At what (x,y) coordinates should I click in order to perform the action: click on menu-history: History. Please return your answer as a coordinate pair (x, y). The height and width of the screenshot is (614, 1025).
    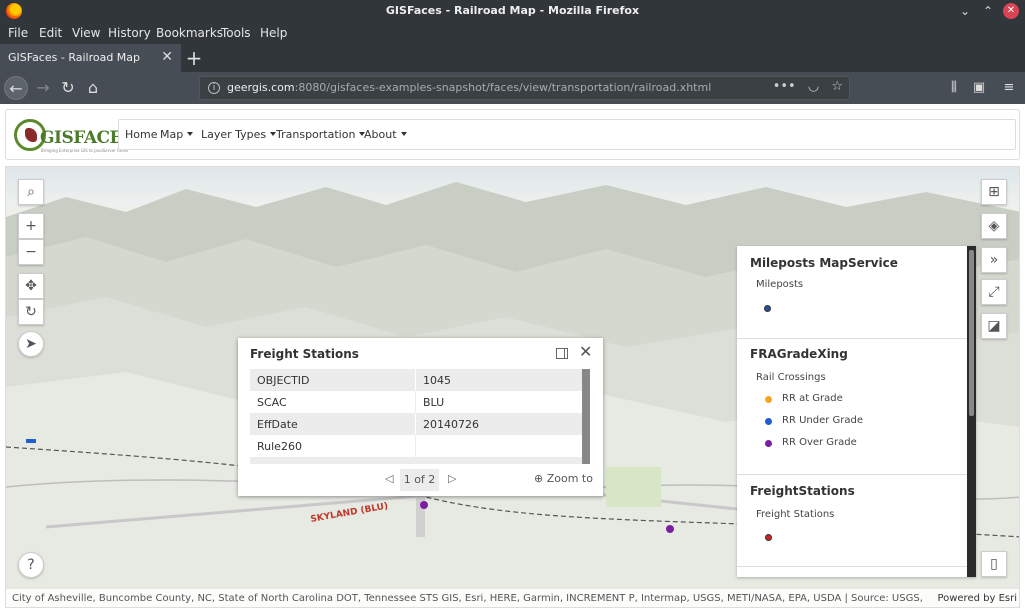
    Looking at the image, I should click on (129, 33).